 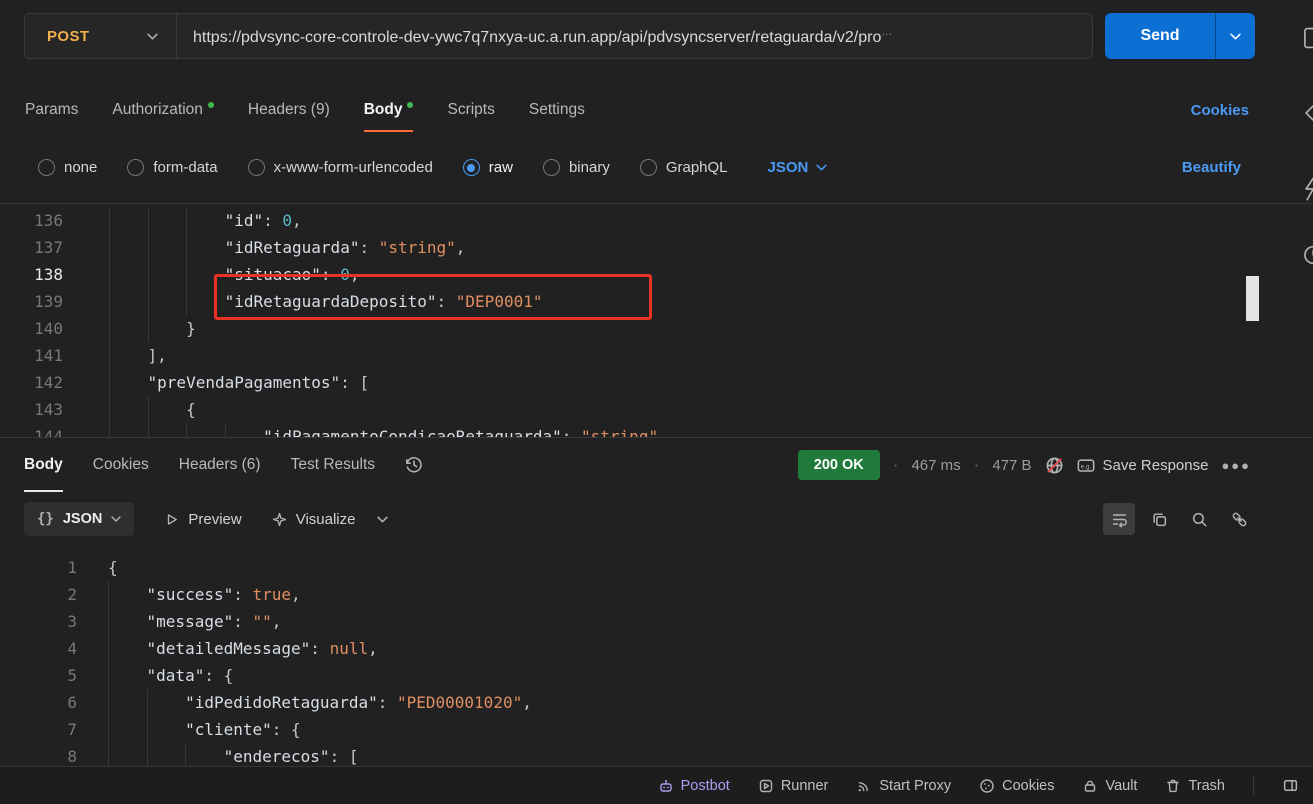 I want to click on tab-label: Settings, so click(x=556, y=109).